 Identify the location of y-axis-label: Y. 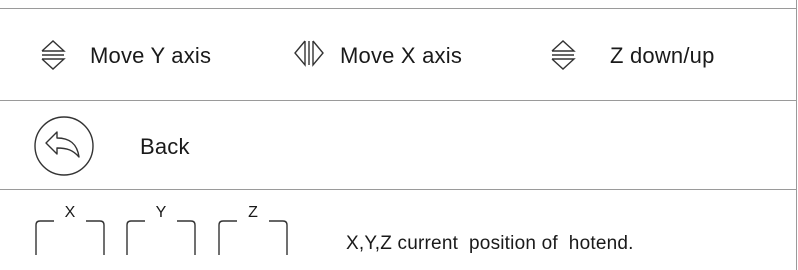
(161, 212).